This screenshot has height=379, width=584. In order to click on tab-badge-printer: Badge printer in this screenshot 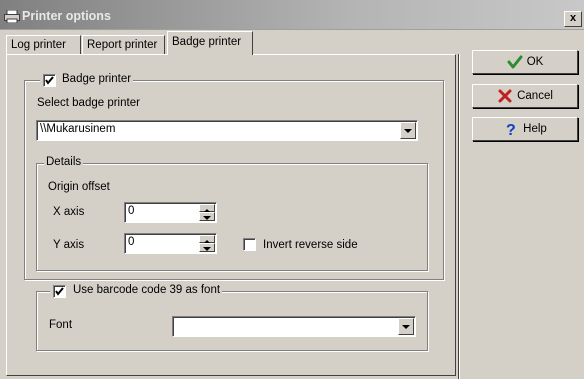, I will do `click(210, 43)`.